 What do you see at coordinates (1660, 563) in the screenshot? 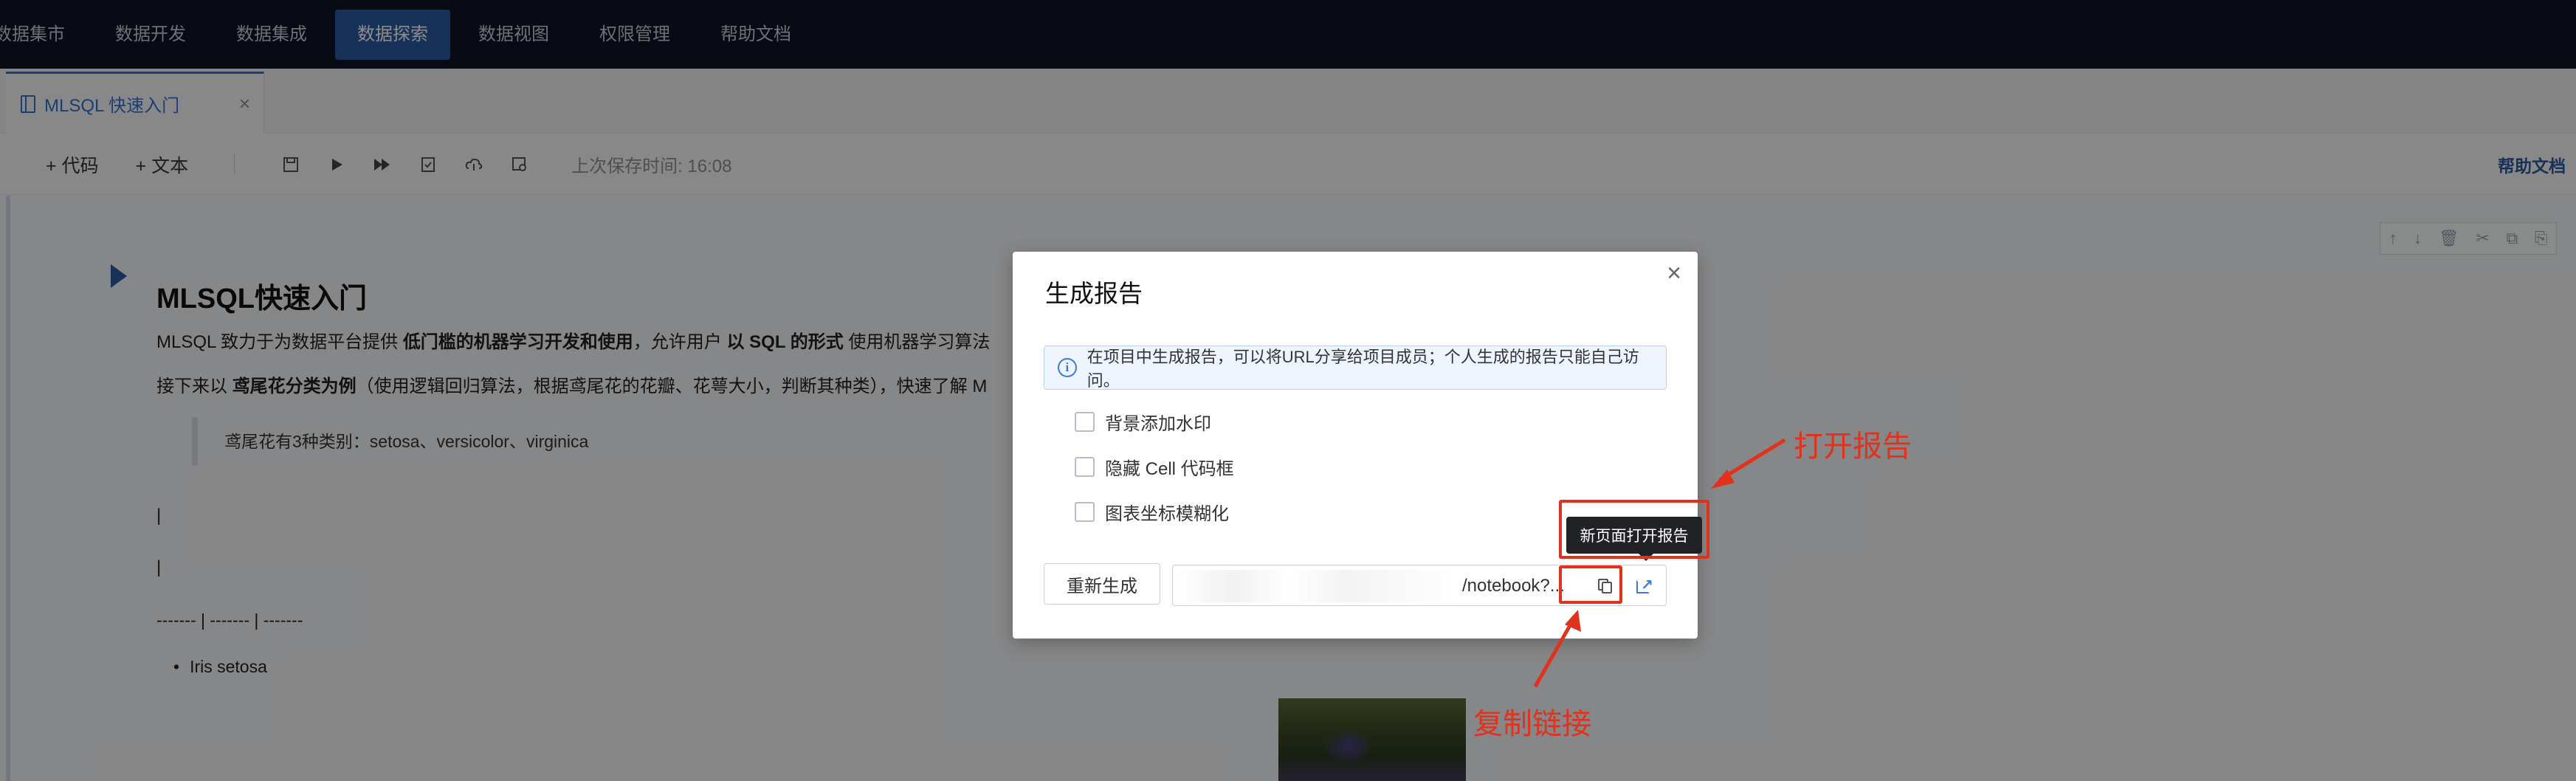
I see `annotation-arrows` at bounding box center [1660, 563].